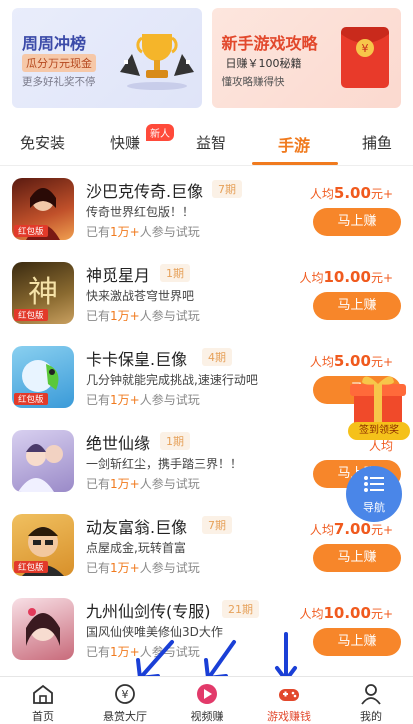 This screenshot has height=724, width=413. What do you see at coordinates (172, 380) in the screenshot?
I see `game-description: 几分钟就能完成挑战,速速行动吧` at bounding box center [172, 380].